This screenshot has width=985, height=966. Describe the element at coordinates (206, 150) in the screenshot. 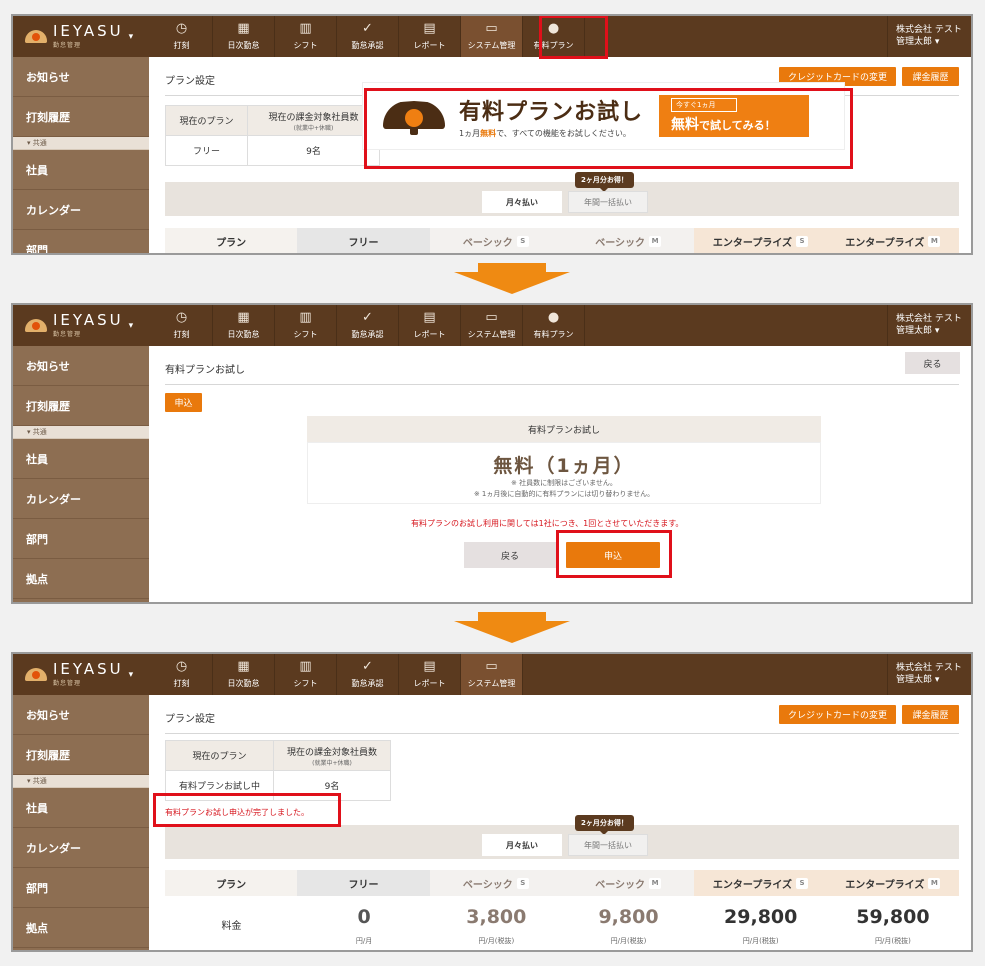

I see `current-plan-value: フリー` at that location.